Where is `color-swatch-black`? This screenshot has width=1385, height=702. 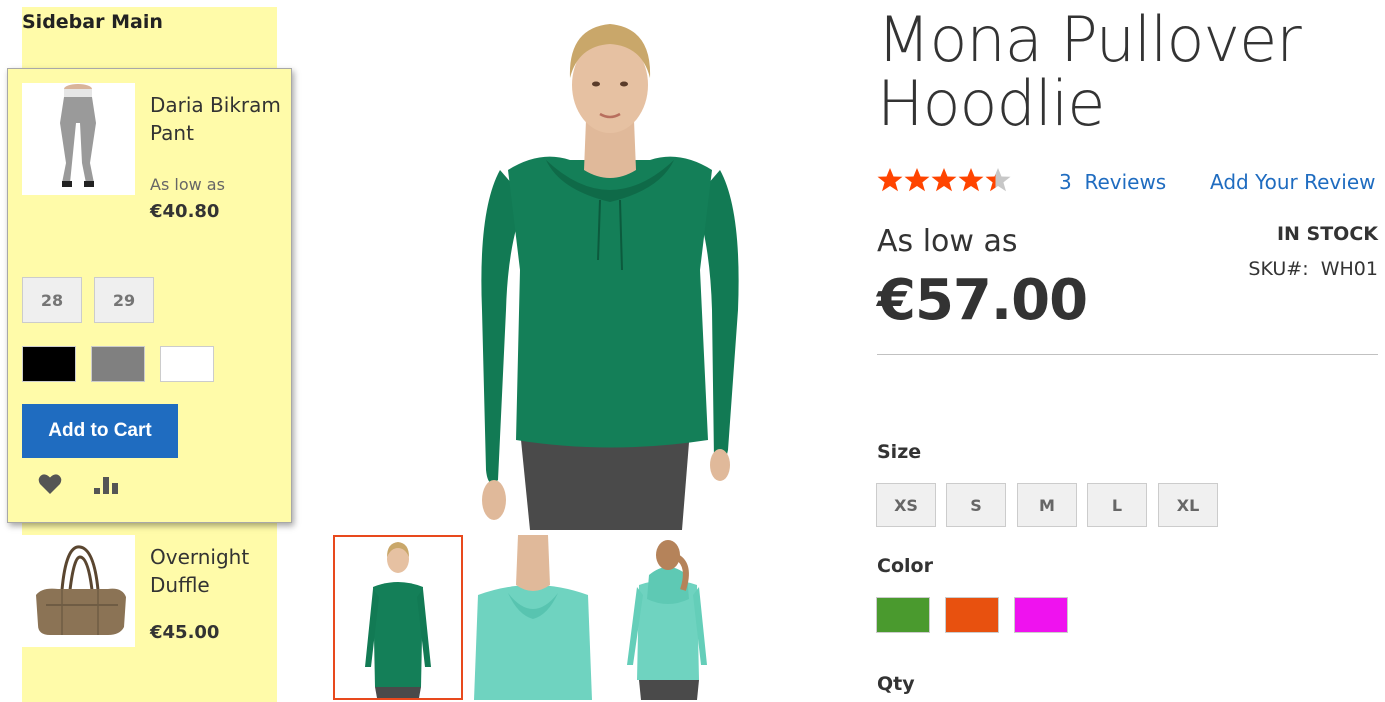
color-swatch-black is located at coordinates (49, 364).